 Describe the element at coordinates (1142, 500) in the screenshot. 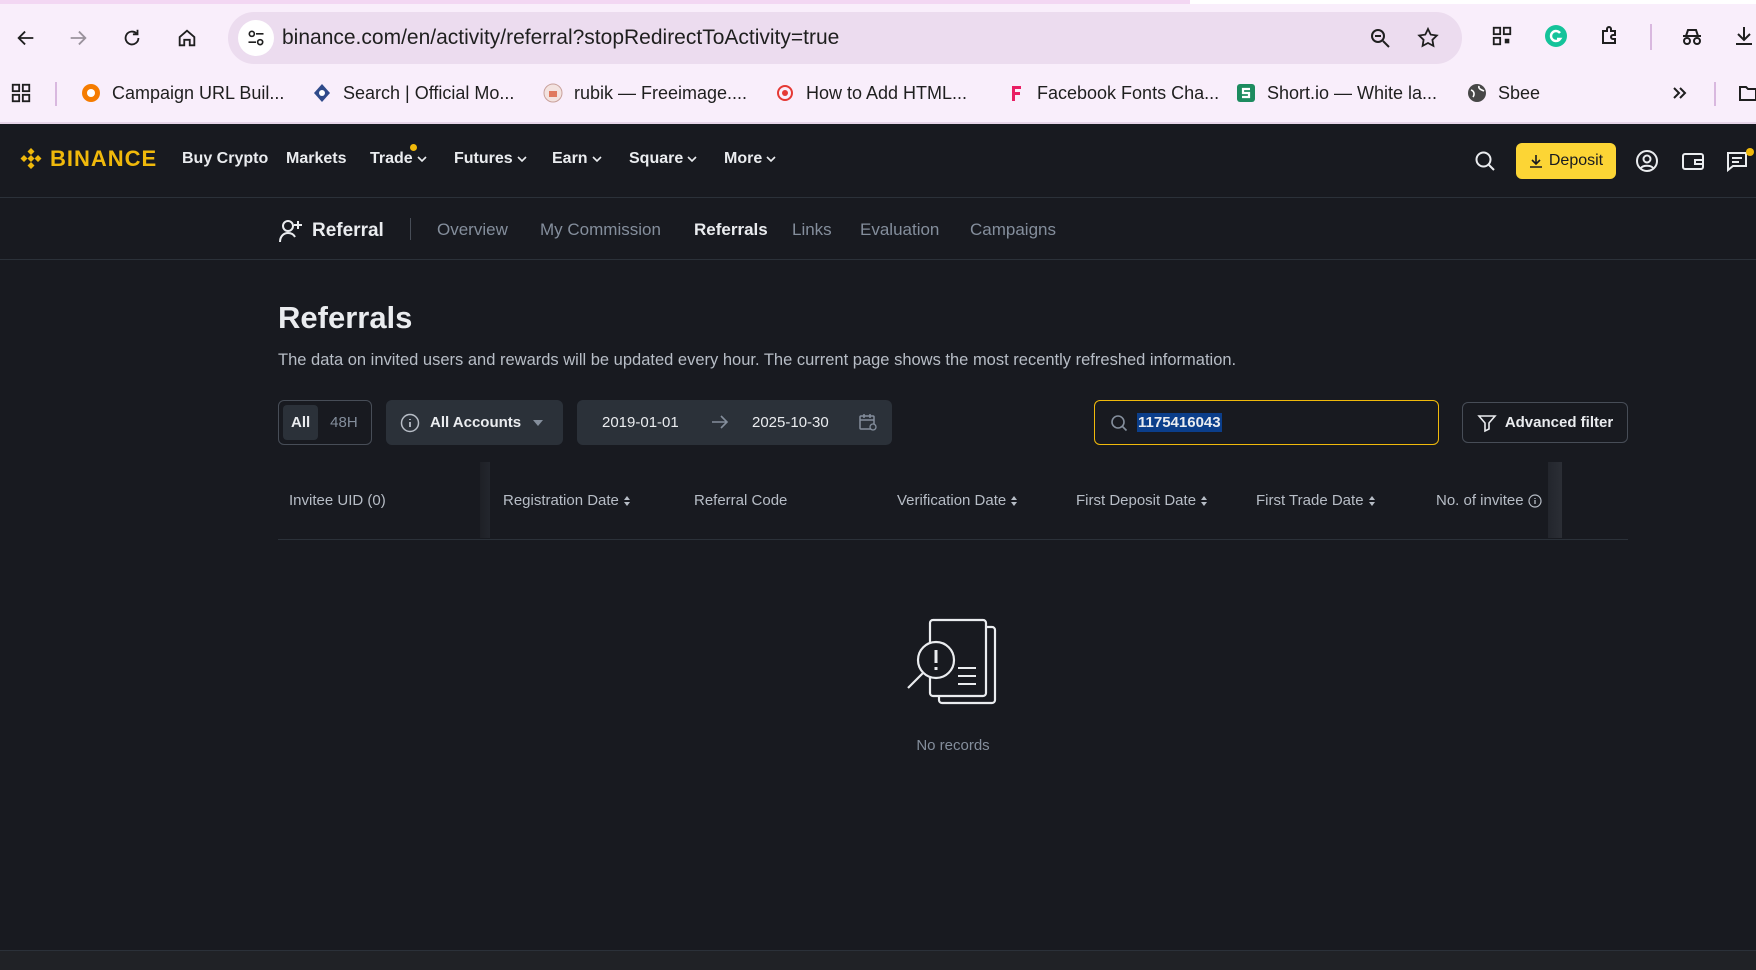

I see `column-header-first-deposit-date: First Deposit Date` at that location.